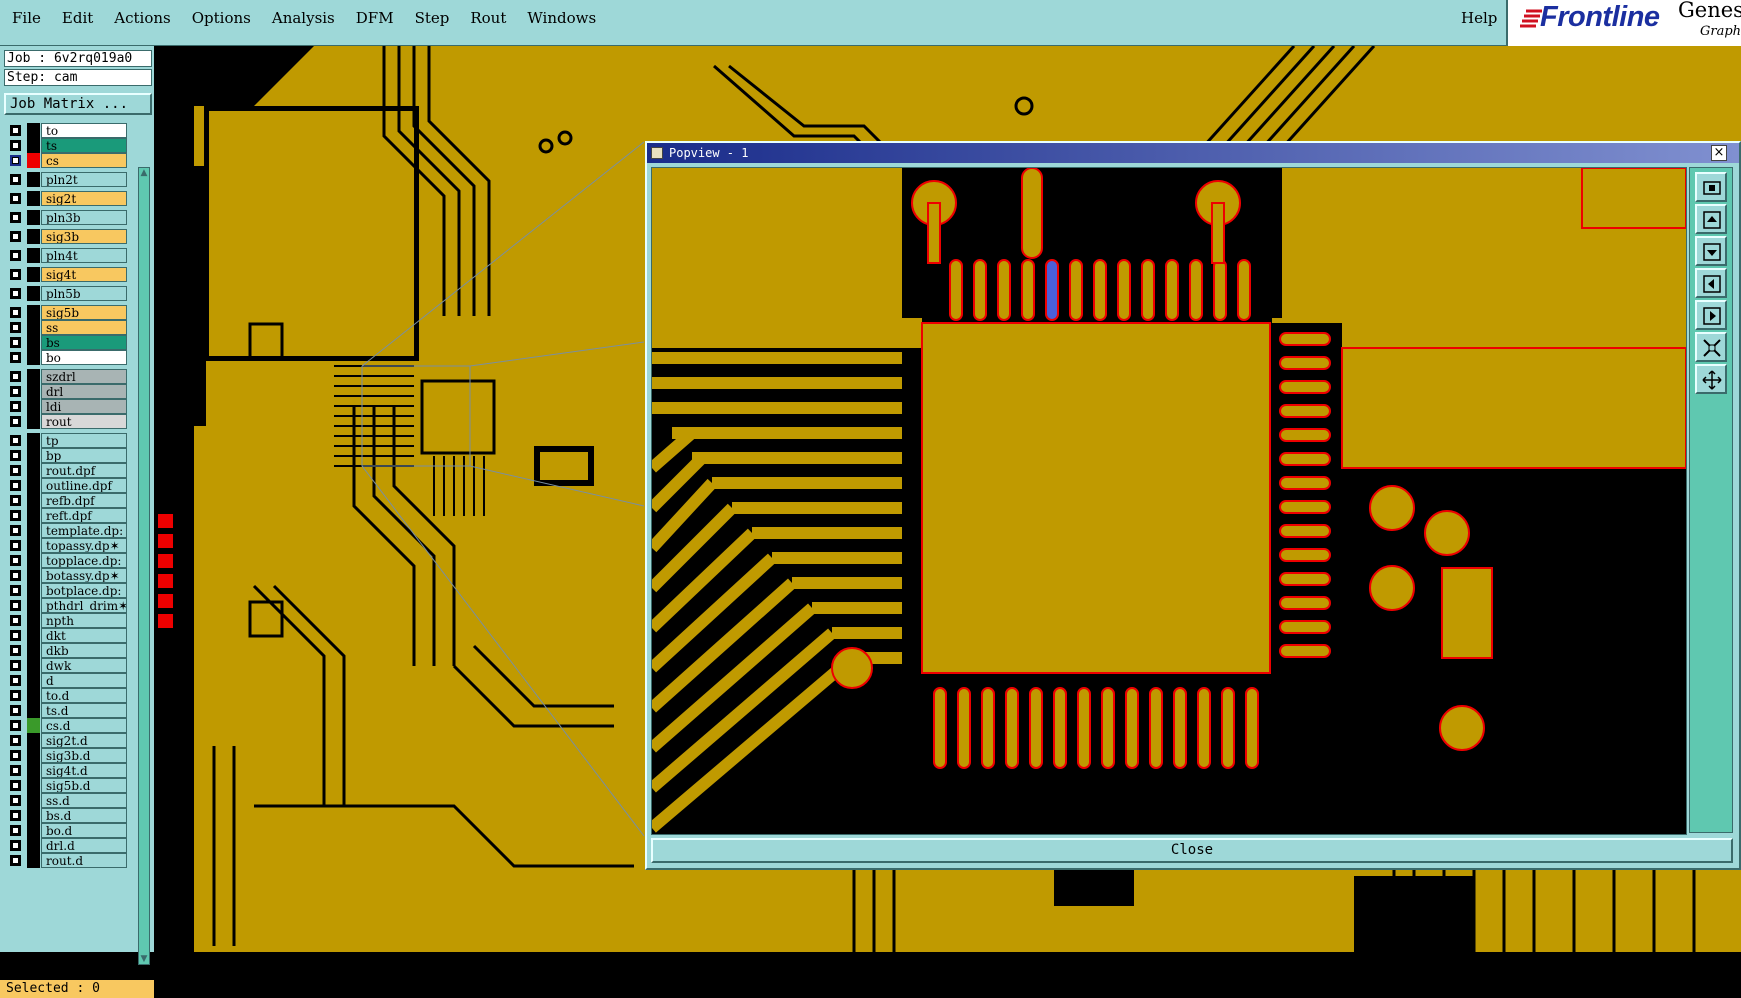 The width and height of the screenshot is (1741, 998). Describe the element at coordinates (69, 145) in the screenshot. I see `layer-row: ts` at that location.